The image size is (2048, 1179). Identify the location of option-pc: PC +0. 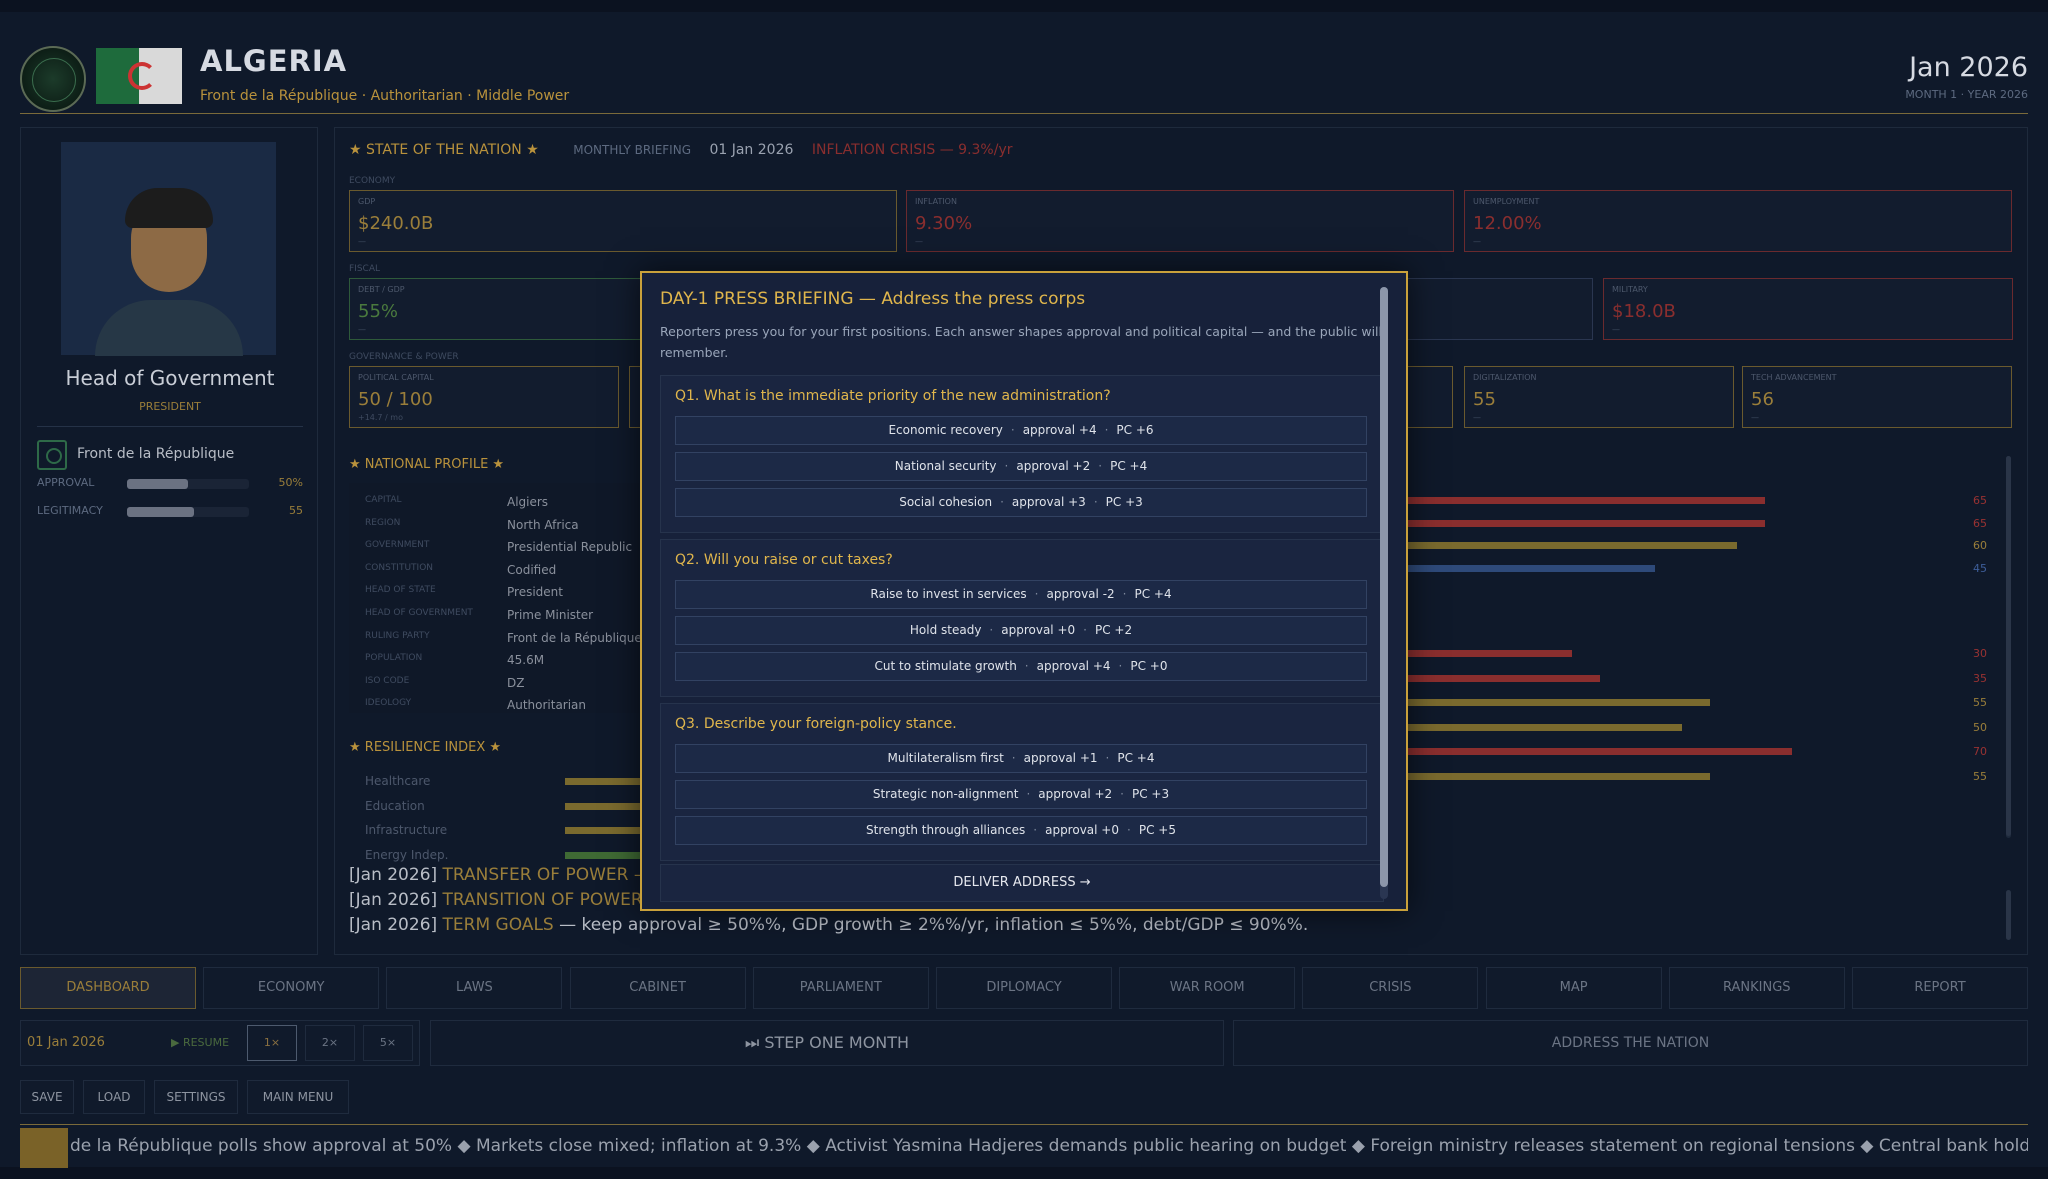
(1149, 666).